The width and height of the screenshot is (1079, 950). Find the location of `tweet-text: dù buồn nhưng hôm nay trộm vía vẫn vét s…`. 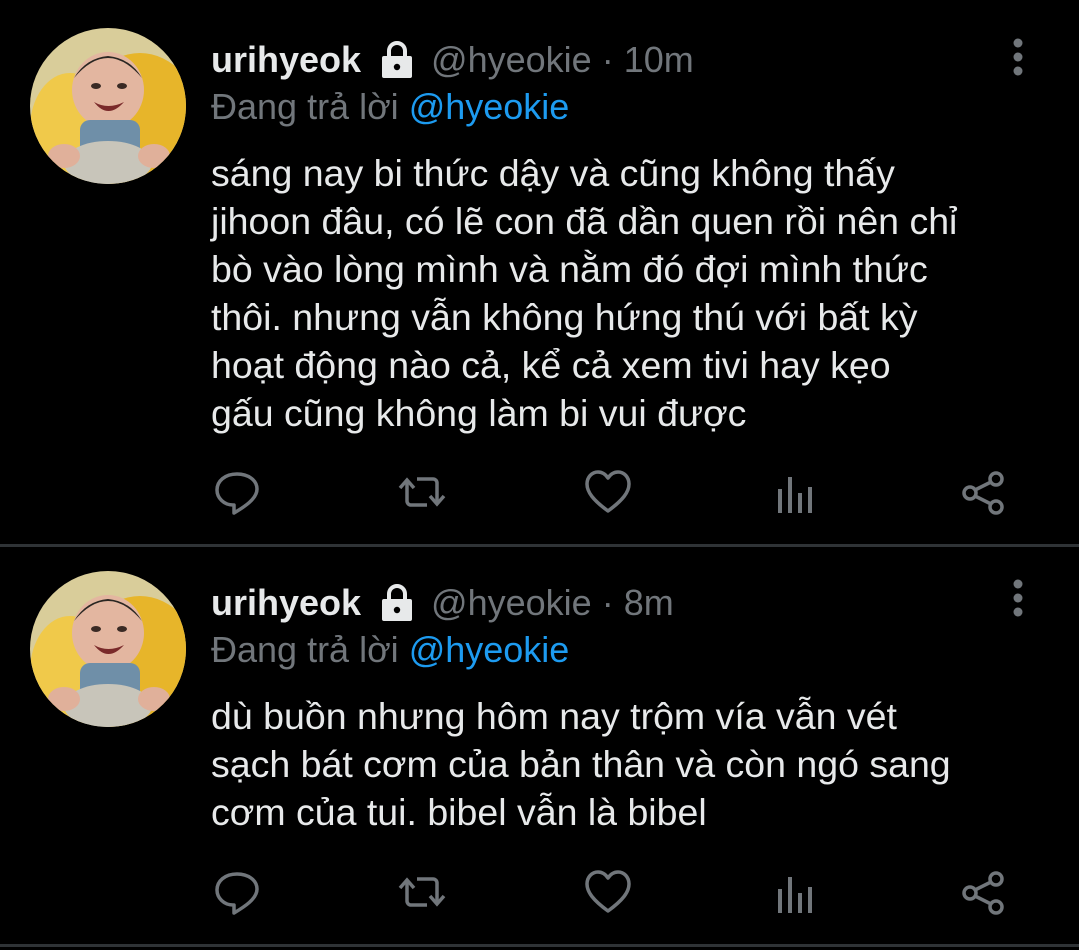

tweet-text: dù buồn nhưng hôm nay trộm vía vẫn vét s… is located at coordinates (631, 764).